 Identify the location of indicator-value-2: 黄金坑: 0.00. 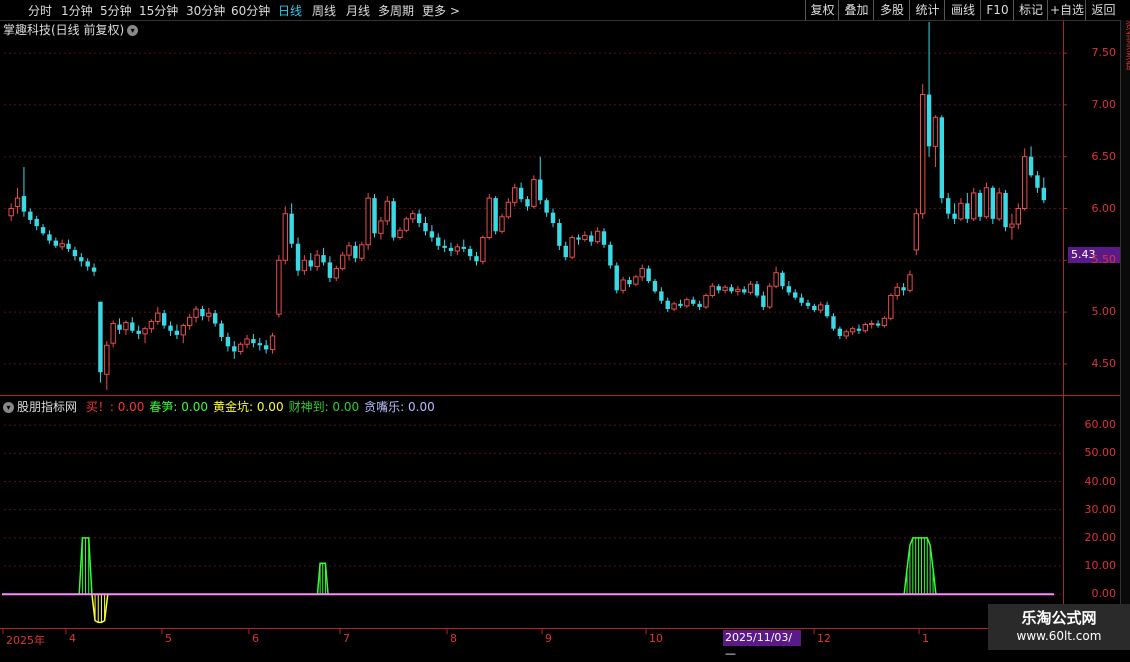
(248, 407).